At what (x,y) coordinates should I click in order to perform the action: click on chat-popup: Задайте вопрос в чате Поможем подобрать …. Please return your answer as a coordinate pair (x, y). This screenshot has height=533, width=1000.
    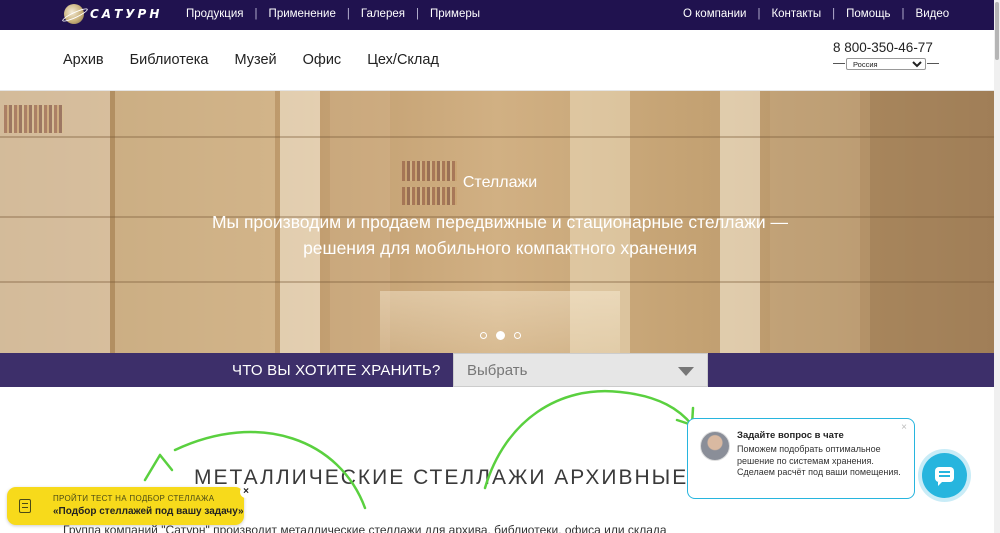
    Looking at the image, I should click on (801, 458).